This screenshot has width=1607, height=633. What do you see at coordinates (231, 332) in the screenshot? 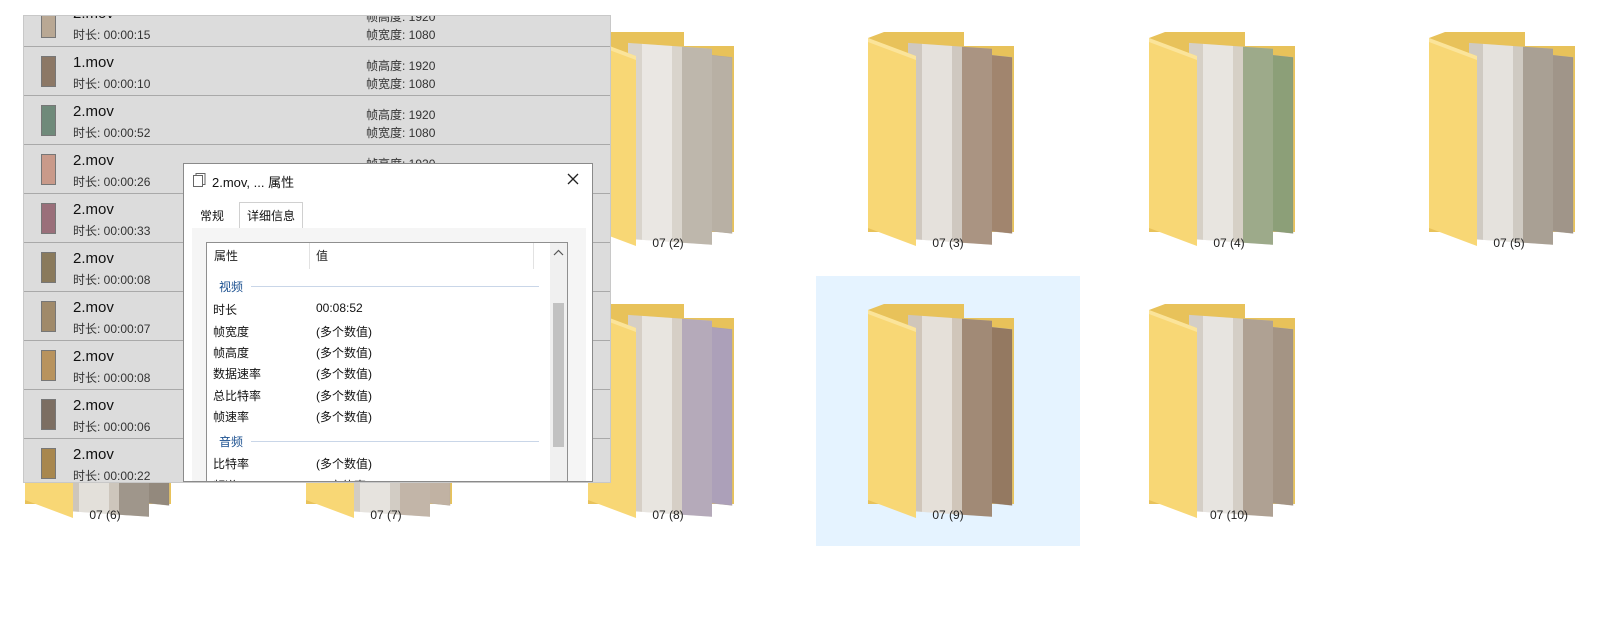
I see `property-key: 帧宽度` at bounding box center [231, 332].